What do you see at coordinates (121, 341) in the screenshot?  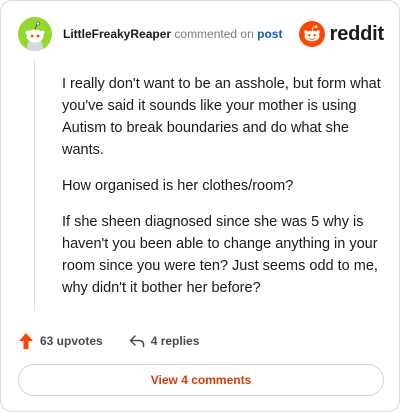 I see `comment-actions: 63 upvotes 4 replies` at bounding box center [121, 341].